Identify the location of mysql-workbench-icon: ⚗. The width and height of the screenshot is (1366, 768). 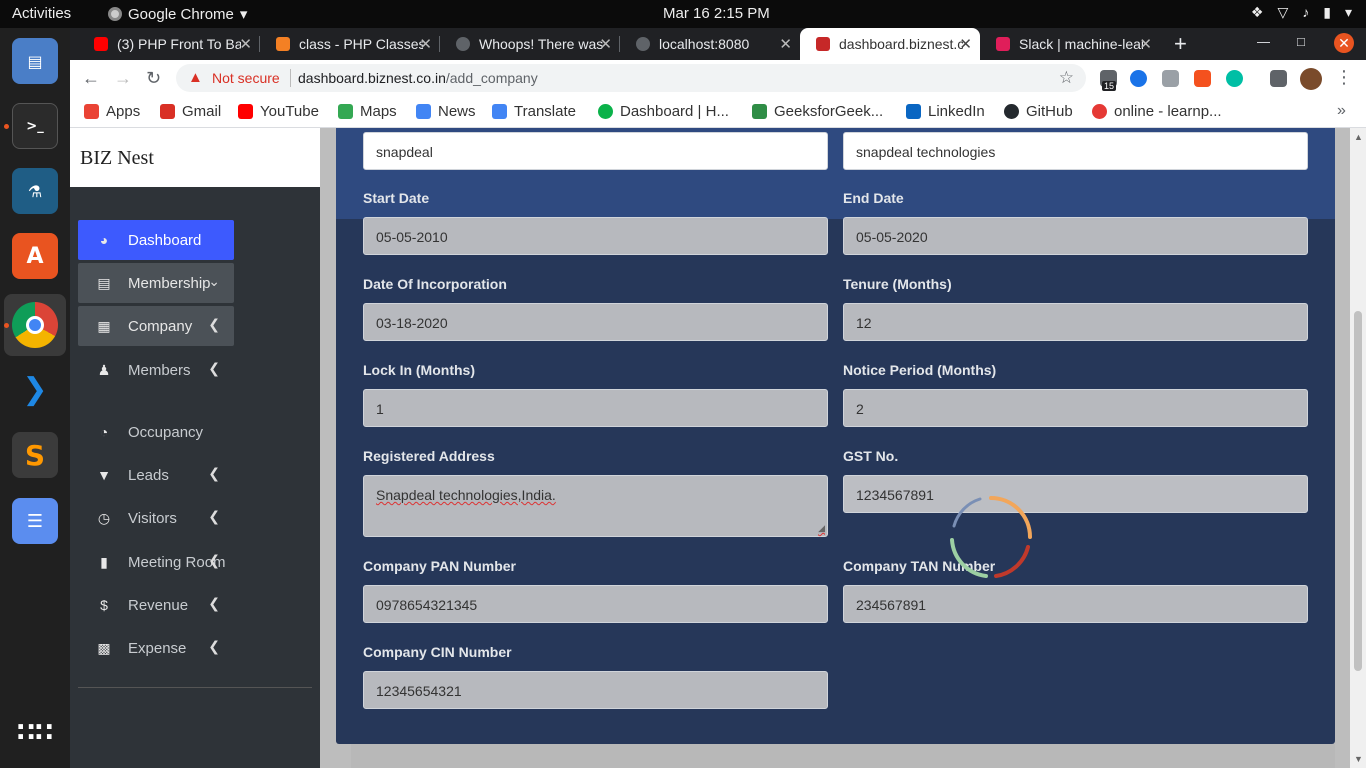
(35, 191).